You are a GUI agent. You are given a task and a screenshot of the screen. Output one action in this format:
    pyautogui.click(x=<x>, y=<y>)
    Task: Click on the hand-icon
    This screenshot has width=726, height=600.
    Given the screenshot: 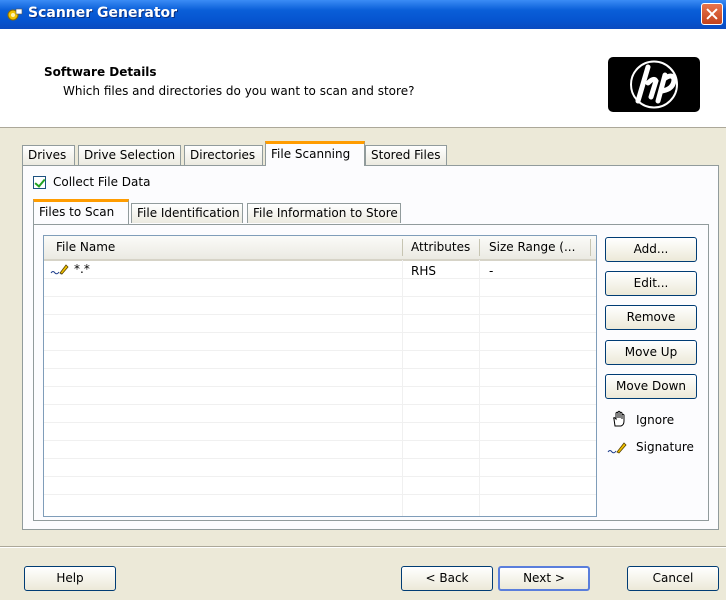 What is the action you would take?
    pyautogui.click(x=619, y=418)
    